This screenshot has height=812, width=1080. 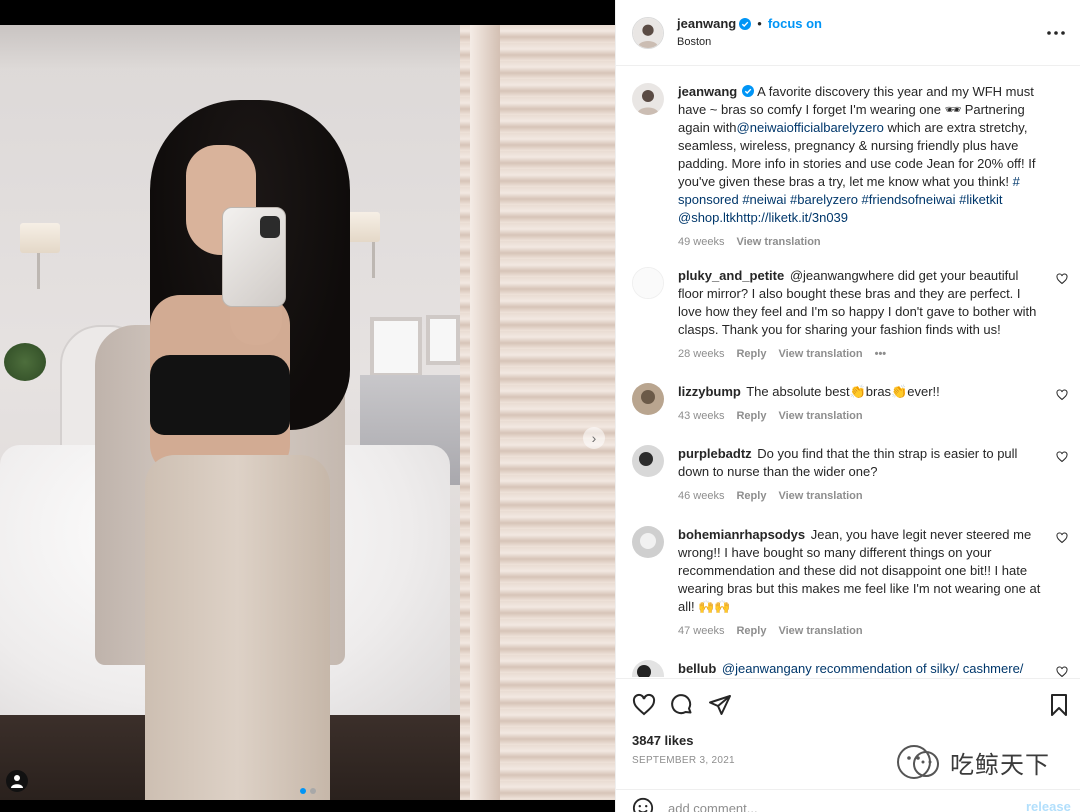 I want to click on watermark-logo, so click(x=918, y=762).